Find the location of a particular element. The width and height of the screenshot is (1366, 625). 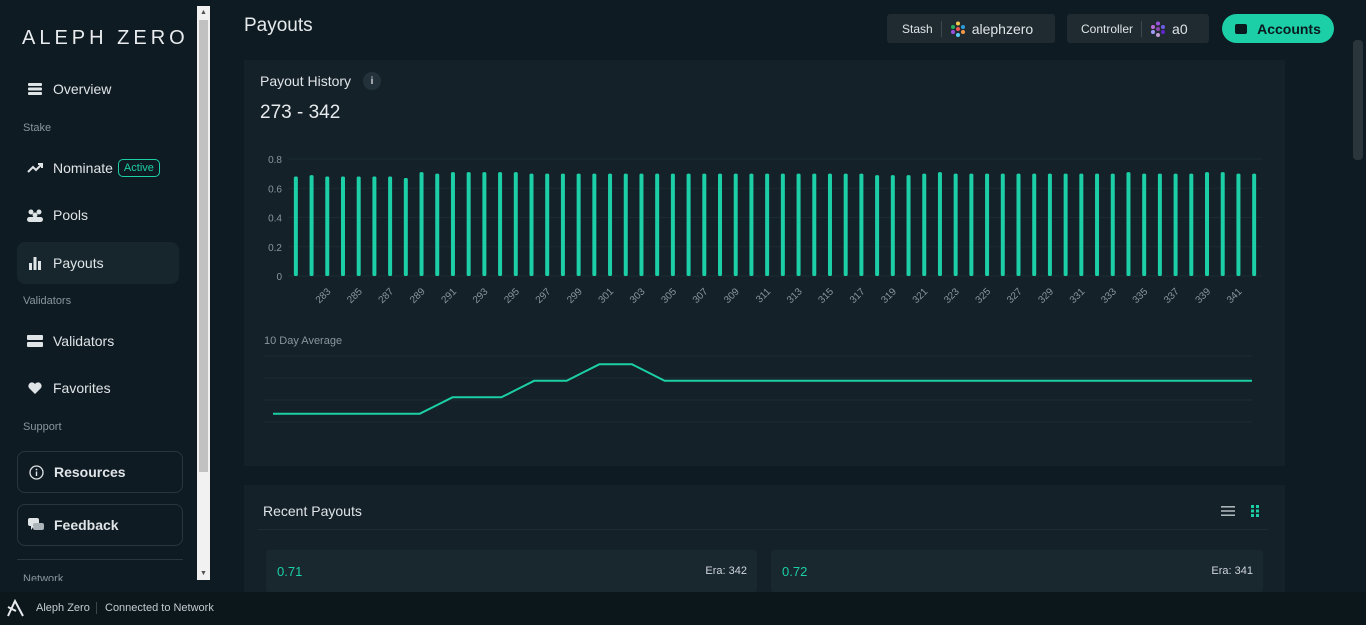

server-icon is located at coordinates (35, 341).